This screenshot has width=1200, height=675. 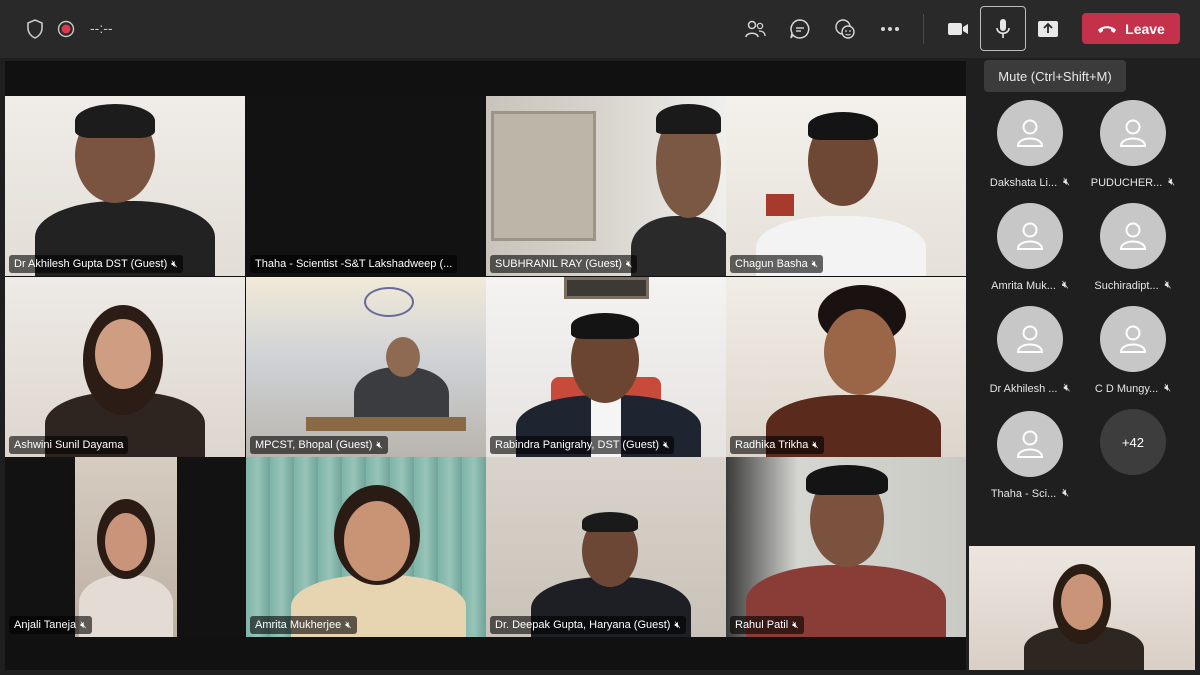 What do you see at coordinates (1145, 28) in the screenshot?
I see `leave-label: Leave` at bounding box center [1145, 28].